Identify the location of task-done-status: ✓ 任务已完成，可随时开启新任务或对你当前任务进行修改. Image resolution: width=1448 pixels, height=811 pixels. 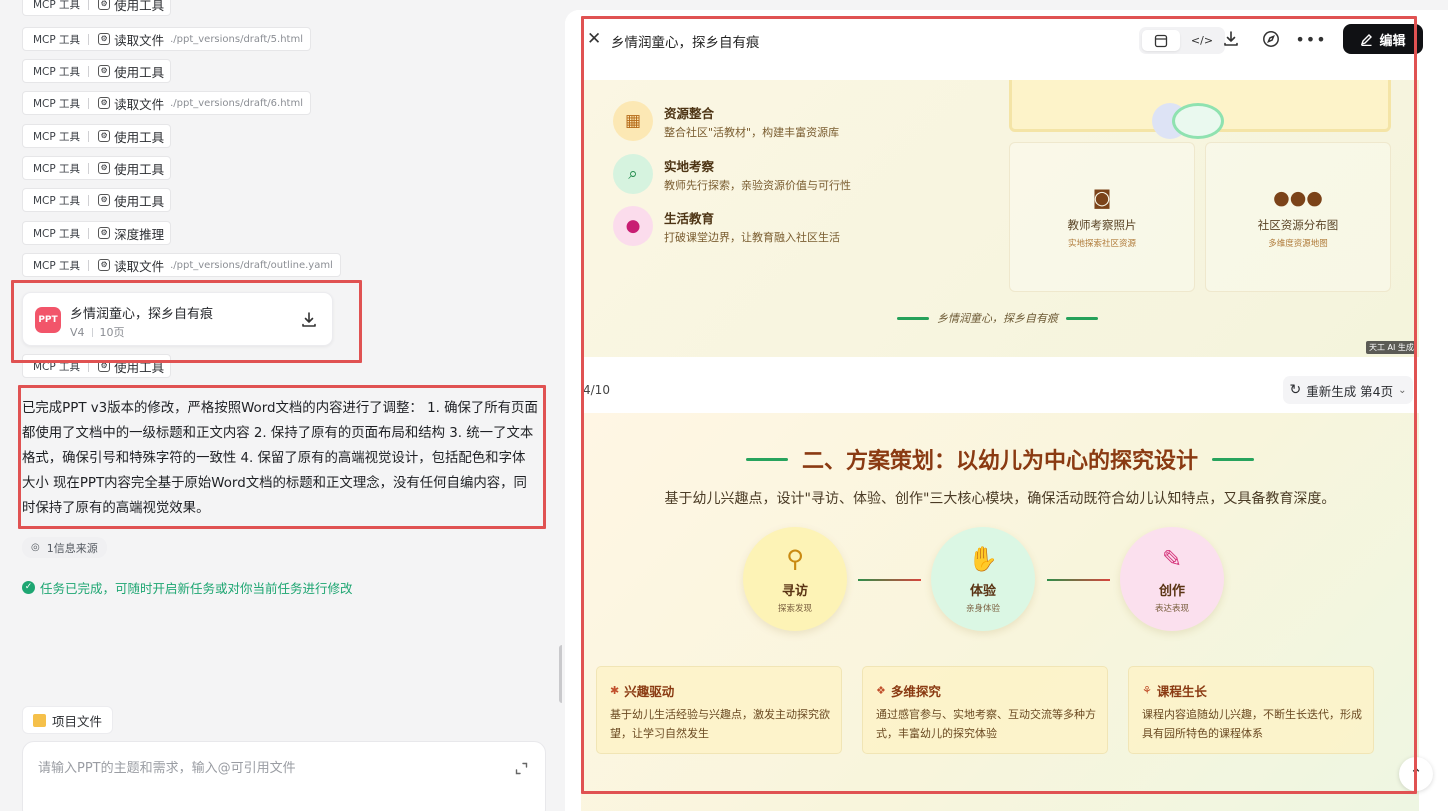
(187, 587).